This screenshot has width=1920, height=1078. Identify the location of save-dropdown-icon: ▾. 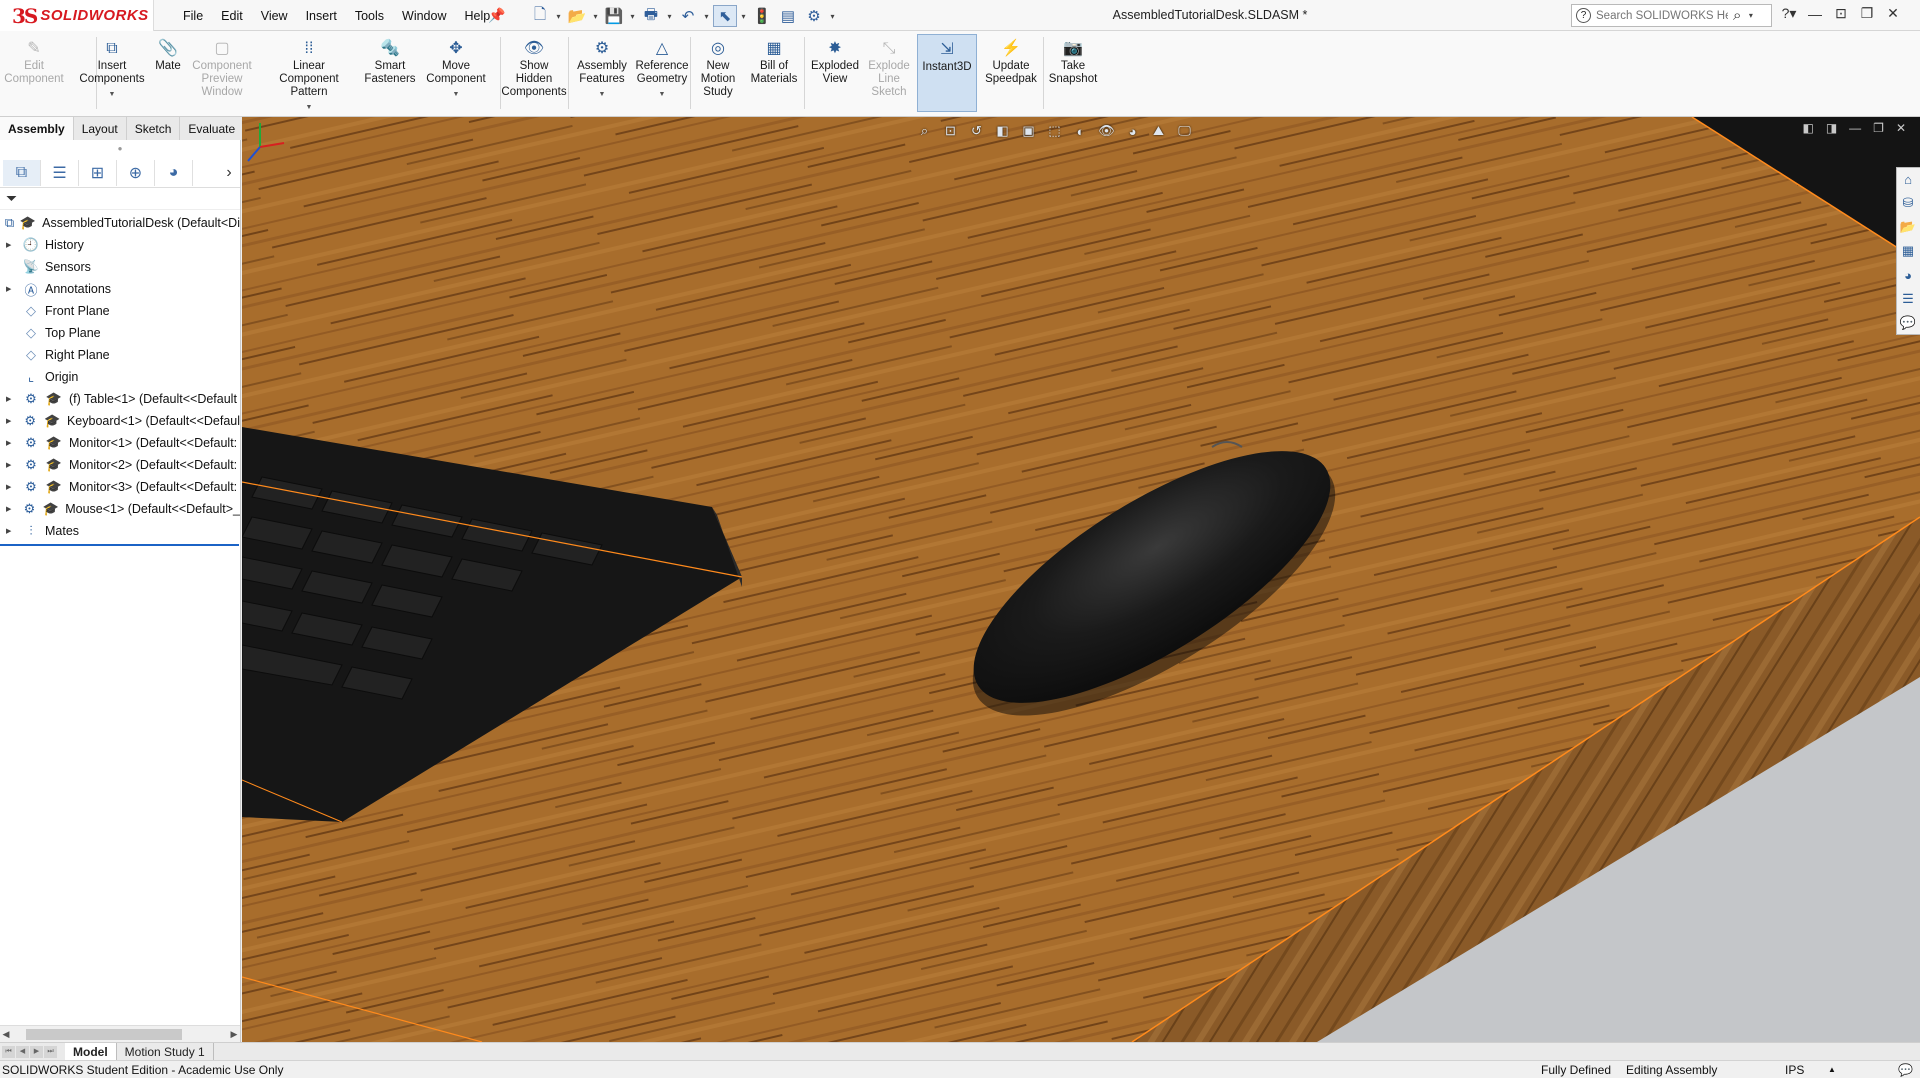
(632, 16).